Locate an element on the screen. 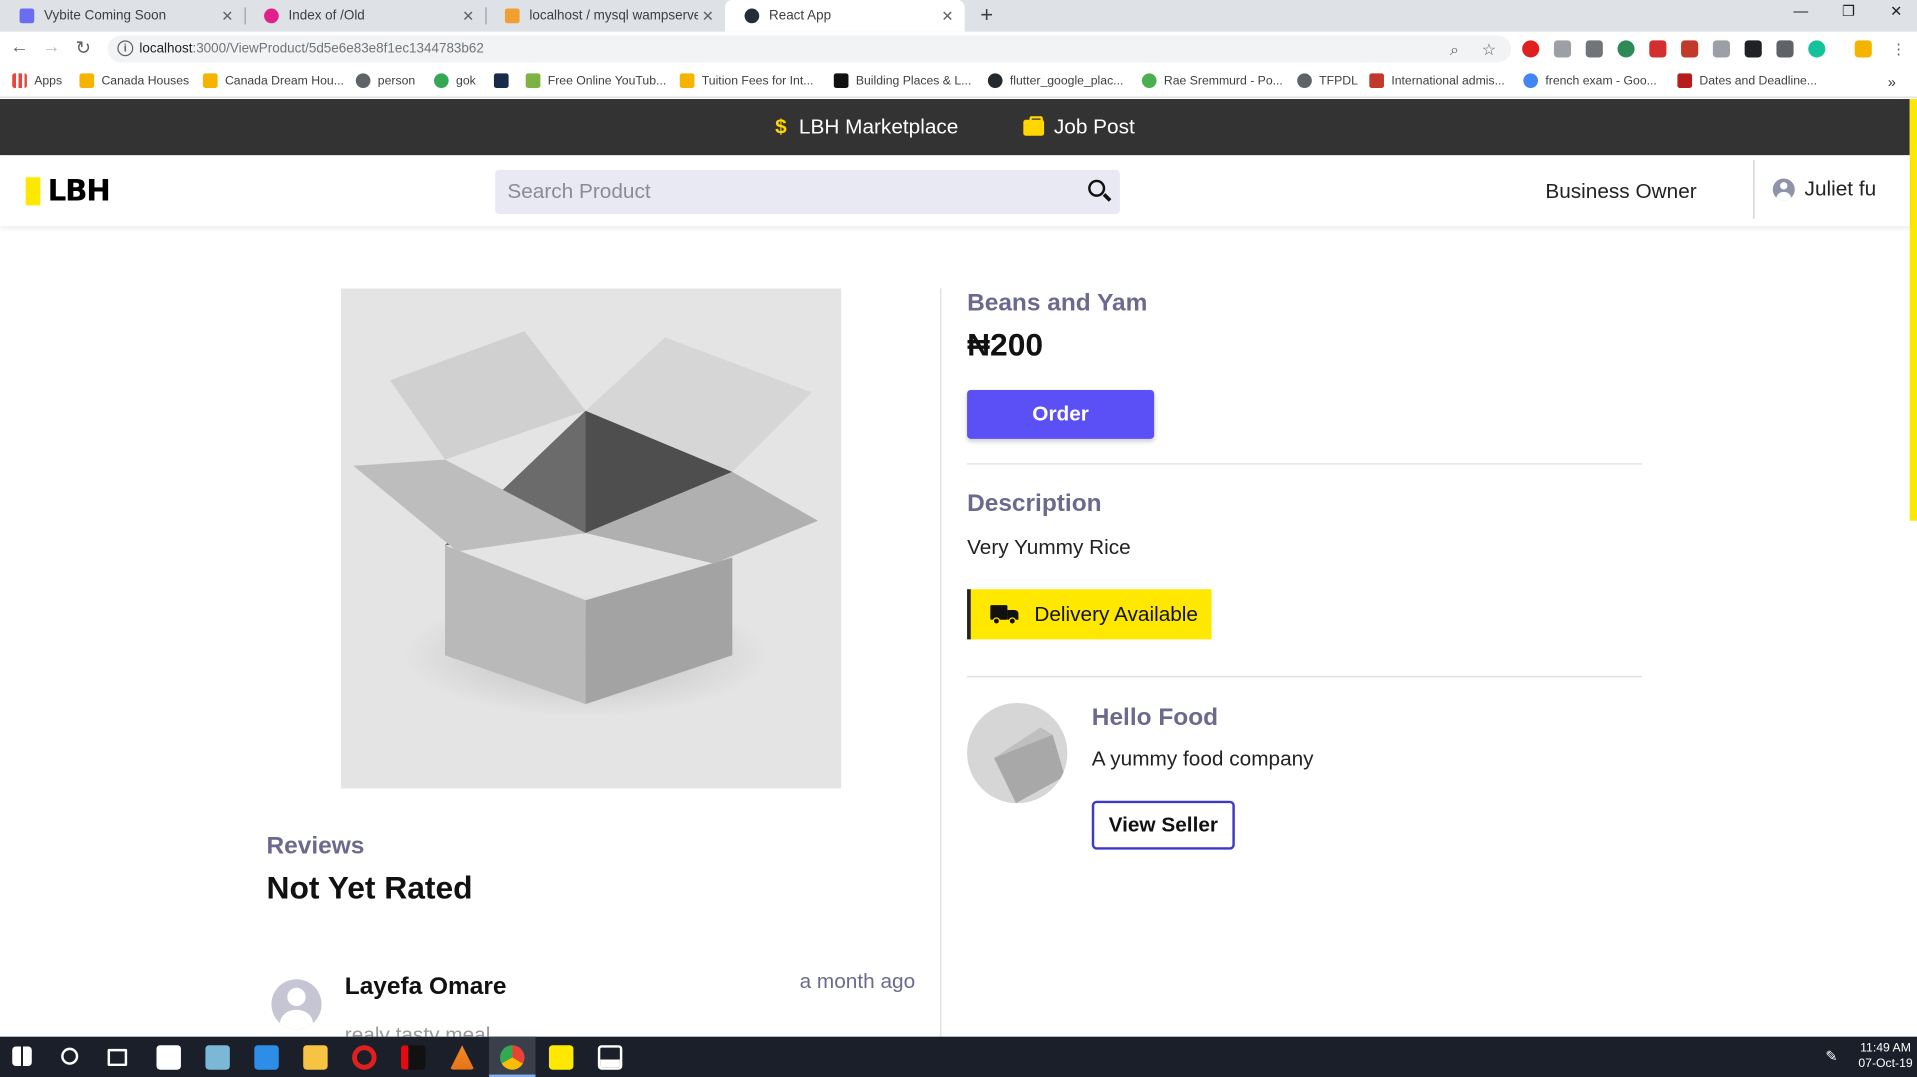 This screenshot has width=1917, height=1077. cursor-extension-icon is located at coordinates (1753, 49).